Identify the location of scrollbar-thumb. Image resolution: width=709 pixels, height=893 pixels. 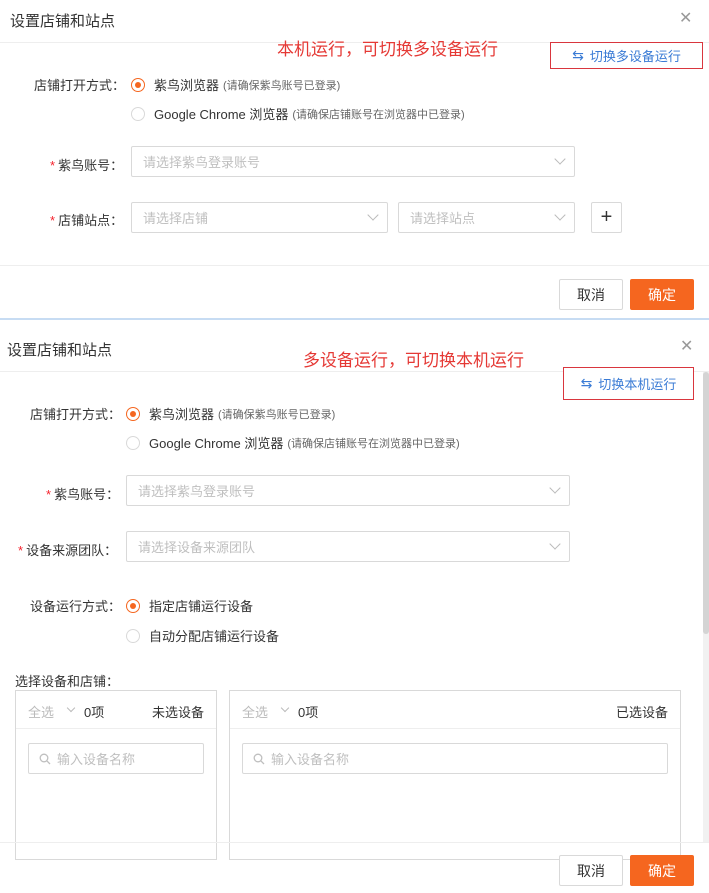
(706, 503).